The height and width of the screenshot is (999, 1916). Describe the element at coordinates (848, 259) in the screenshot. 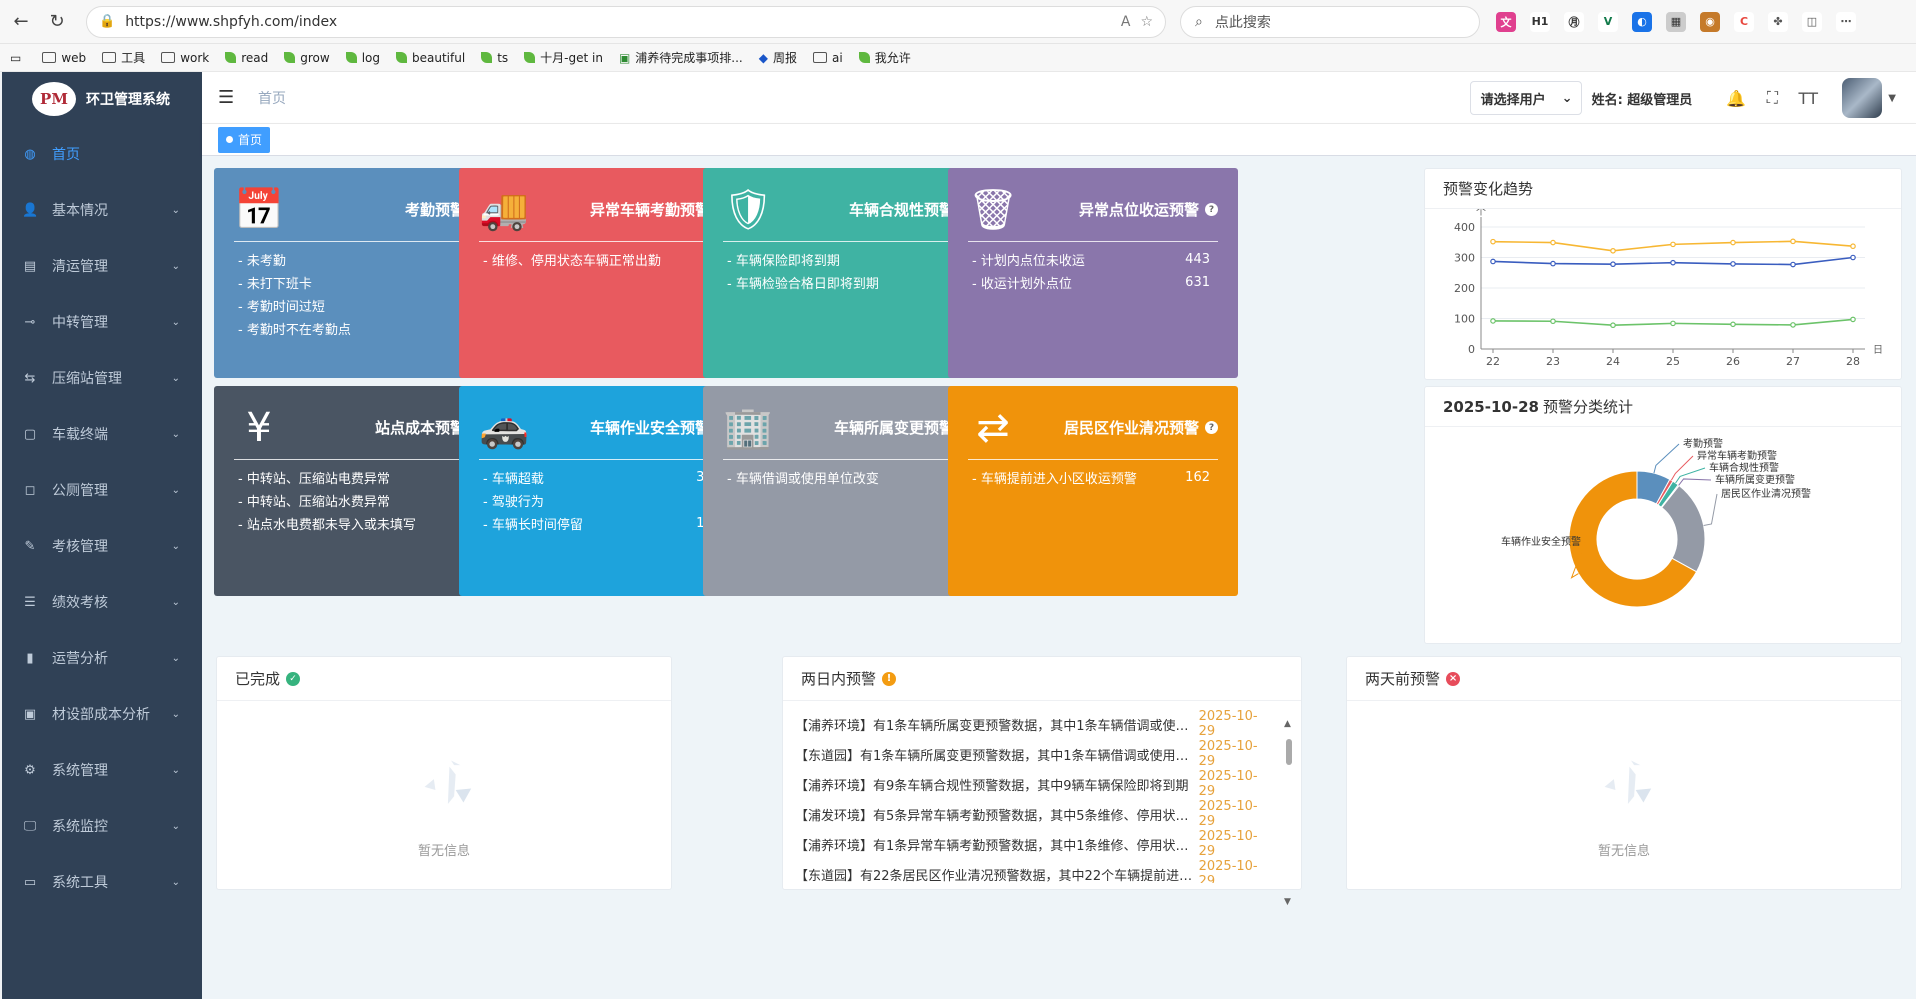

I see `card-row: 车辆保险即将到期9` at that location.